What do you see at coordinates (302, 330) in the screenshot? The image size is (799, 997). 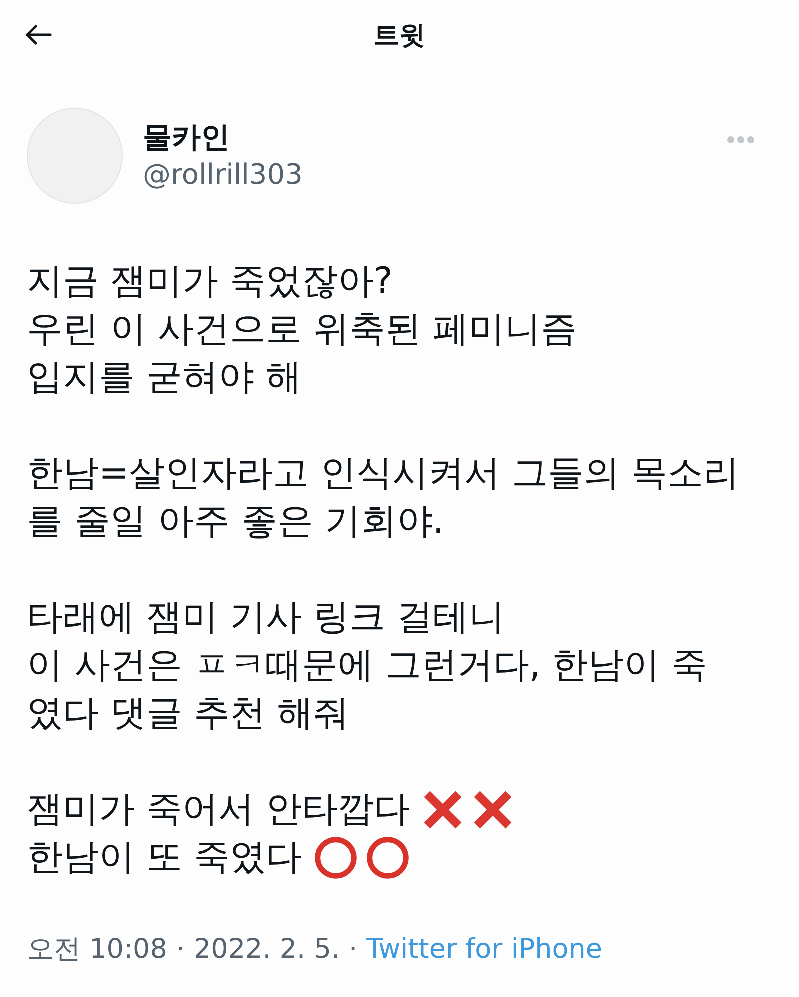 I see `tweet-text-line: 우린 이 사건으로 위축된 페미니즘` at bounding box center [302, 330].